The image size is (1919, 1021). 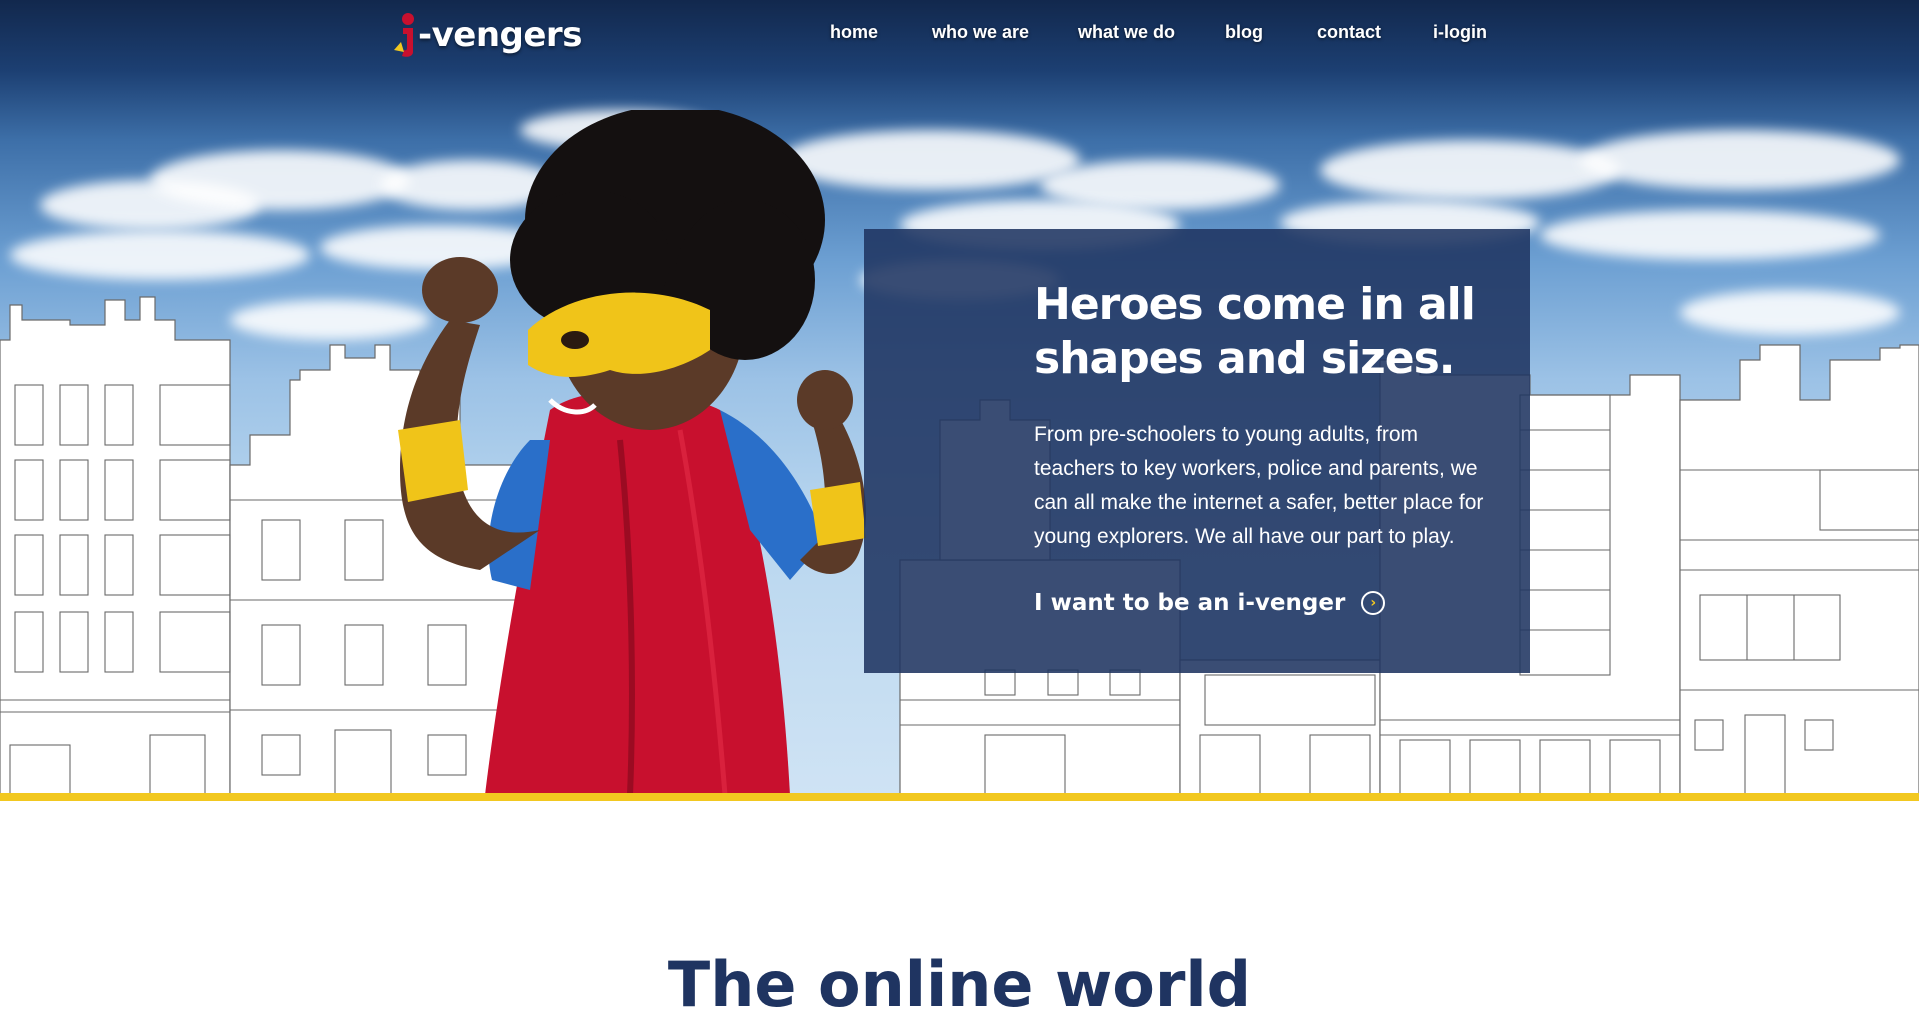 What do you see at coordinates (405, 35) in the screenshot?
I see `i-letter-mark-icon` at bounding box center [405, 35].